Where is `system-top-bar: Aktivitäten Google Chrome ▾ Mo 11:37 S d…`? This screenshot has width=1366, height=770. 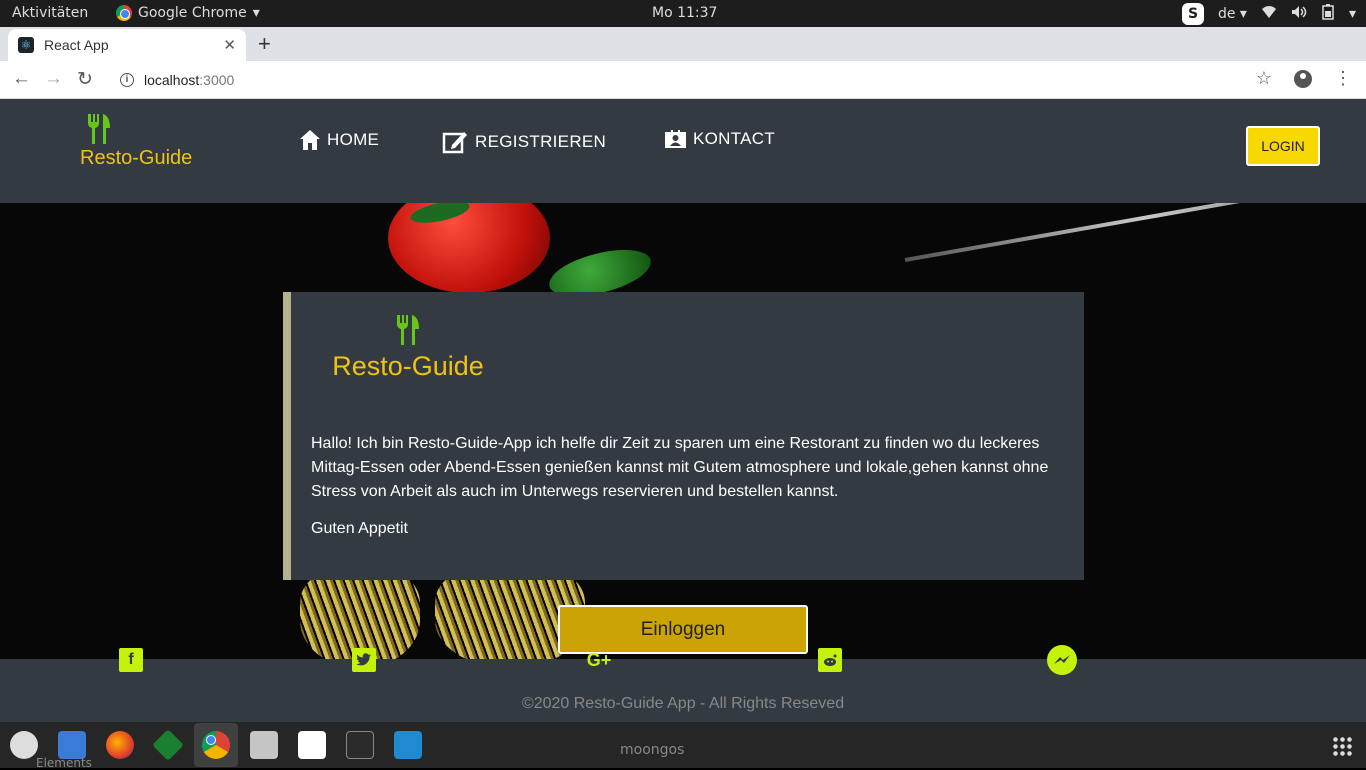
system-top-bar: Aktivitäten Google Chrome ▾ Mo 11:37 S d… is located at coordinates (683, 13).